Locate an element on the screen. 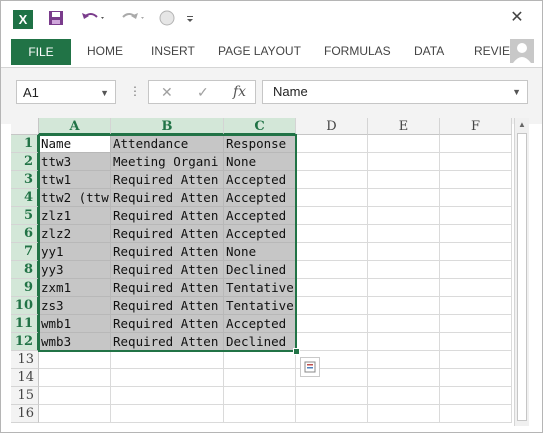 The height and width of the screenshot is (433, 543). row-header-12: 12 is located at coordinates (25, 342).